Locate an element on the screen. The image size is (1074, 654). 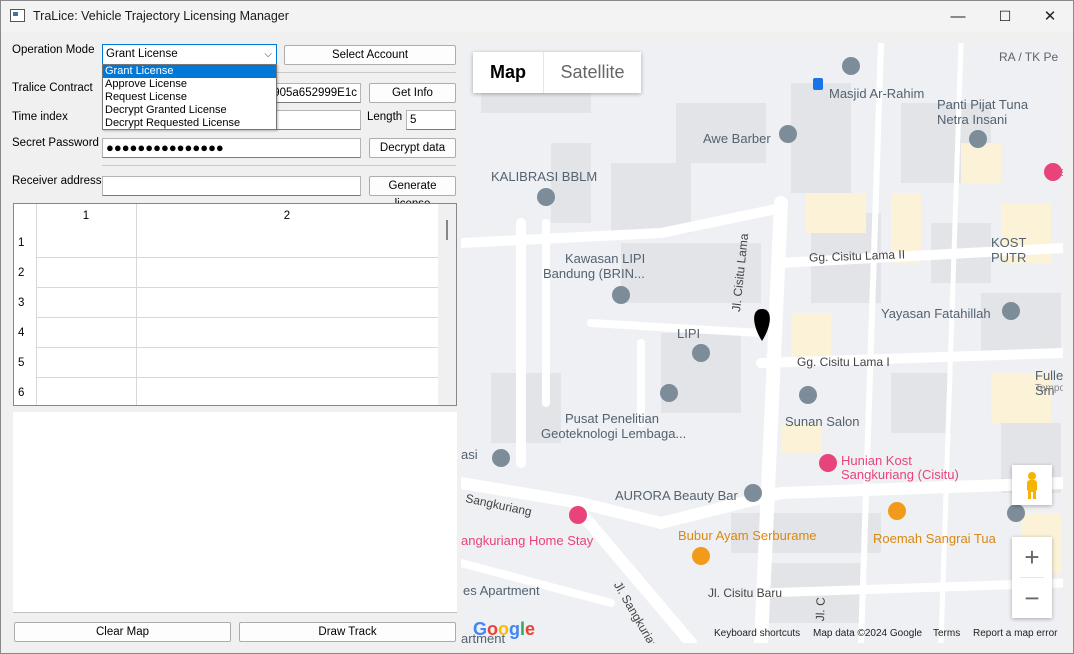
map-label: Gg. Cisitu Lama I is located at coordinates (843, 362).